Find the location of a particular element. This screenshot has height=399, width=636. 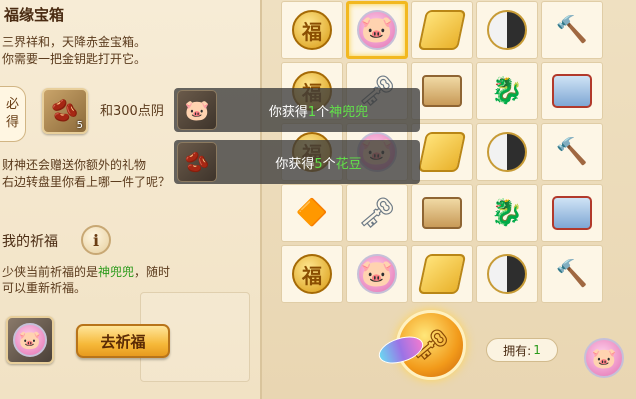

must-label-2: 得 is located at coordinates (12, 122).